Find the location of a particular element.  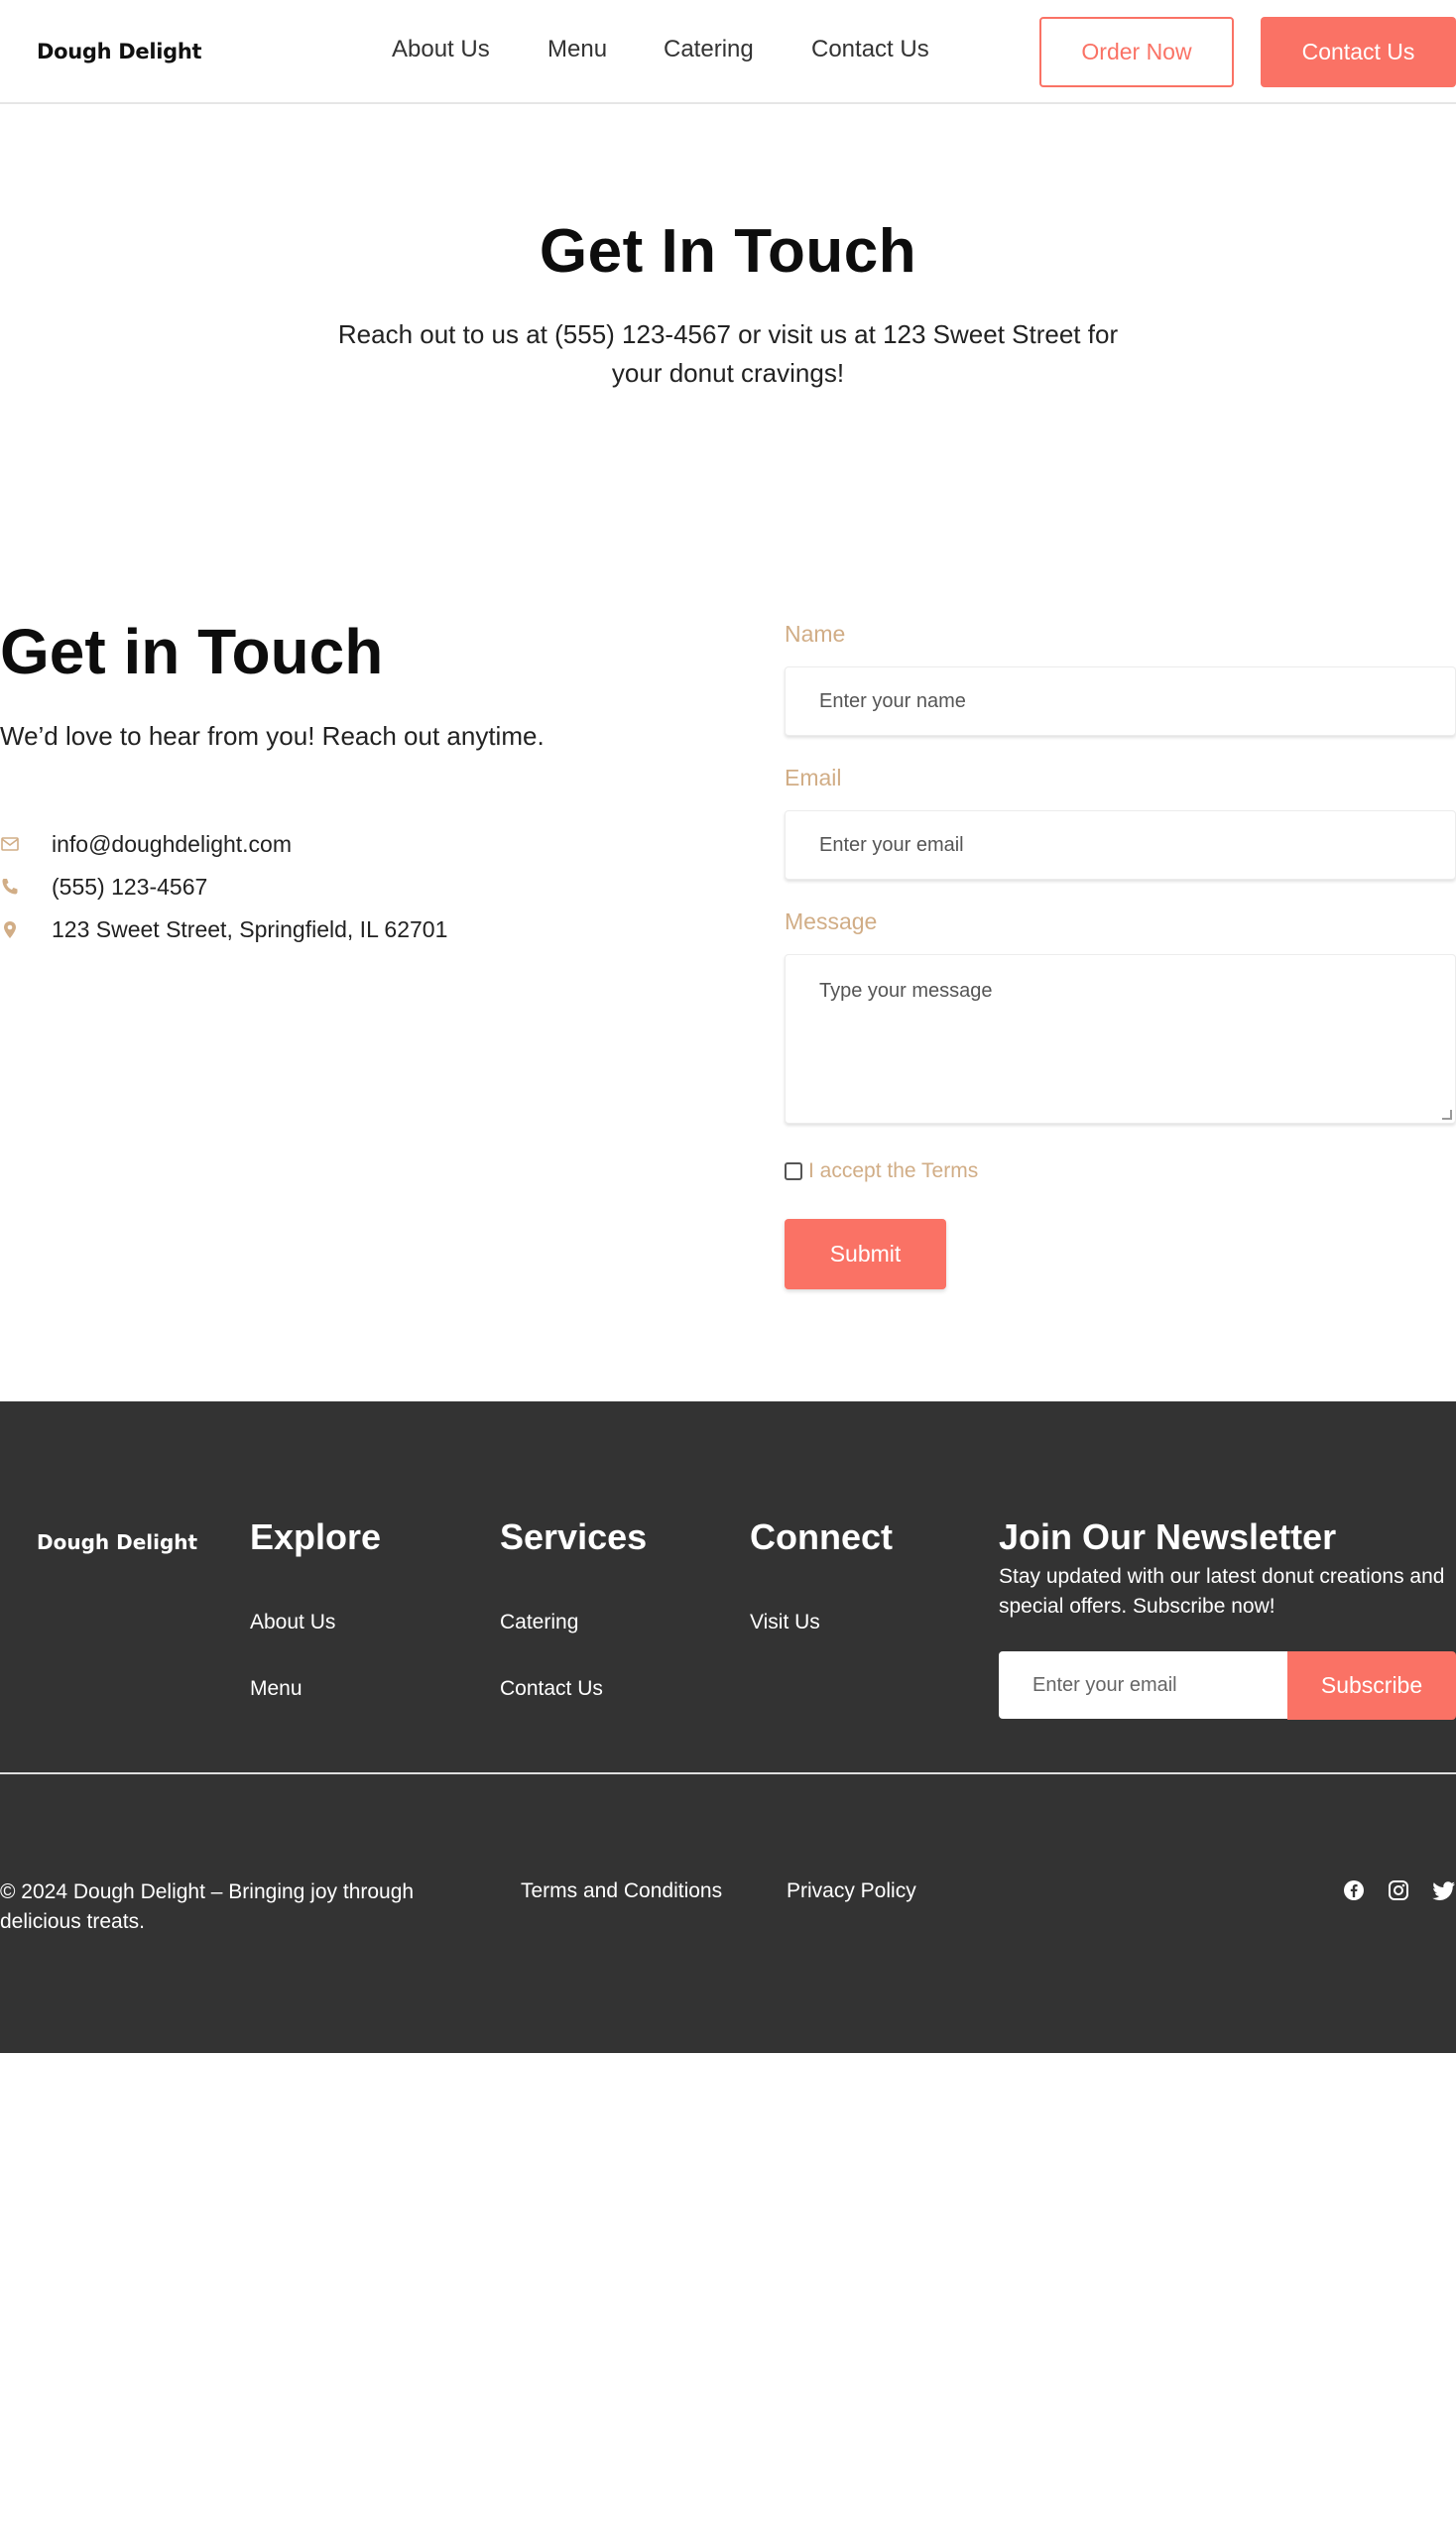

map-pin-icon is located at coordinates (10, 929).